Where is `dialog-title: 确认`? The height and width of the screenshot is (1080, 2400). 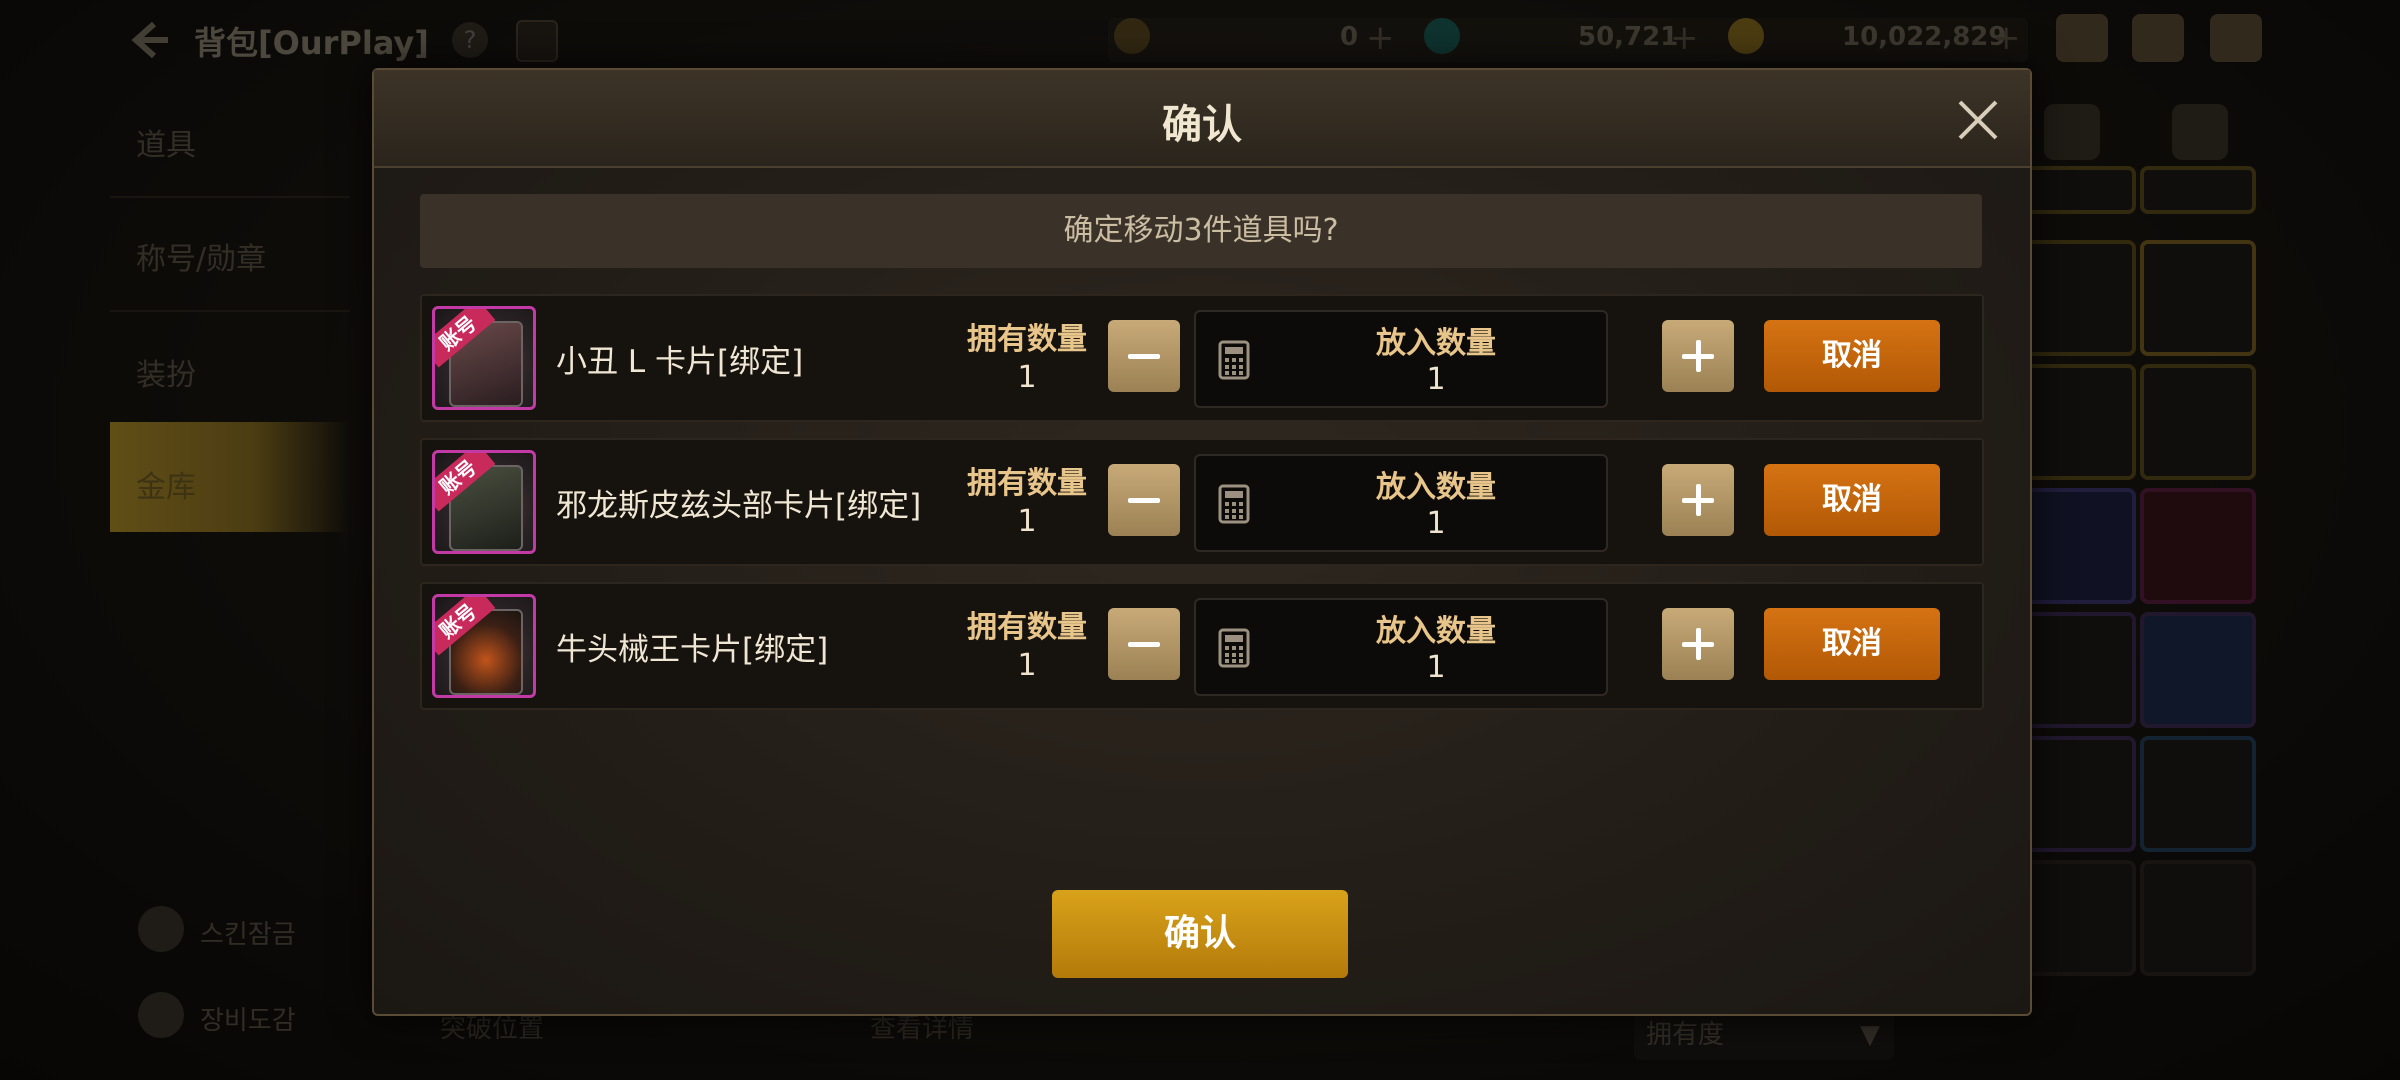
dialog-title: 确认 is located at coordinates (1202, 125).